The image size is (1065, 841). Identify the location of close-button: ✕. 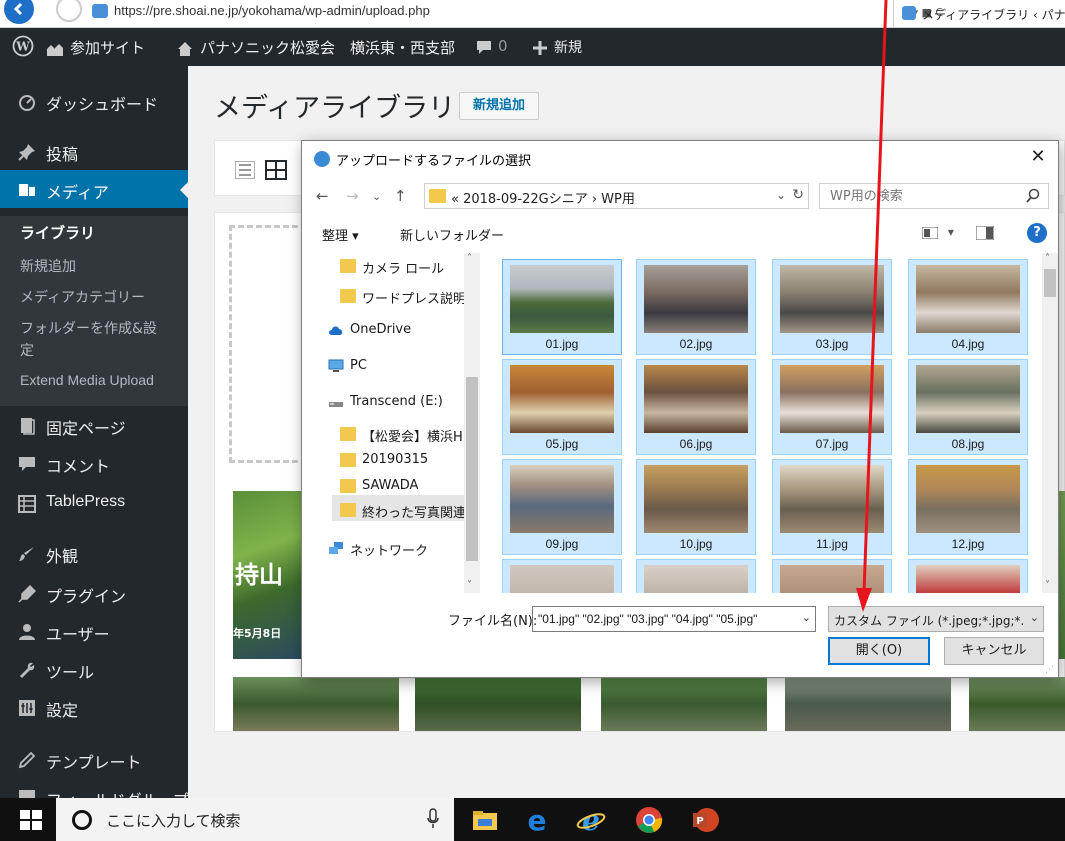
(1038, 157).